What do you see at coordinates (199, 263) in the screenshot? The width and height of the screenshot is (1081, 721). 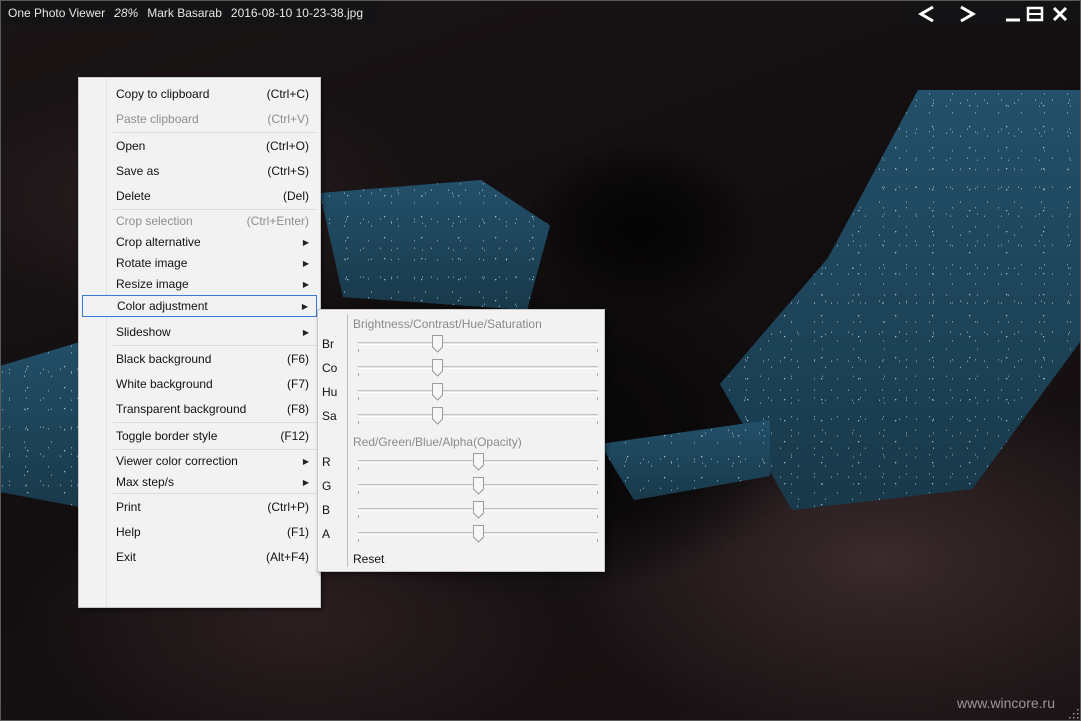 I see `menu-item-rotate-image: Rotate image ▶` at bounding box center [199, 263].